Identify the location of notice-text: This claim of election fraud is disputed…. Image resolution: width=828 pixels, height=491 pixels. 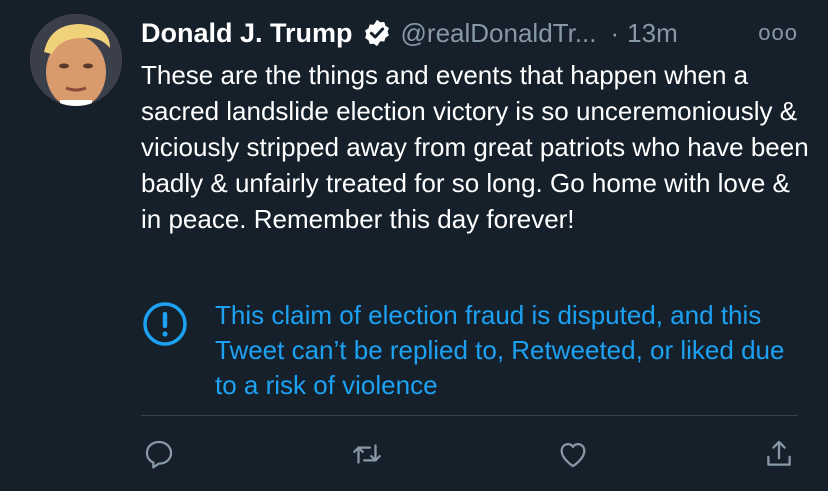
(500, 350).